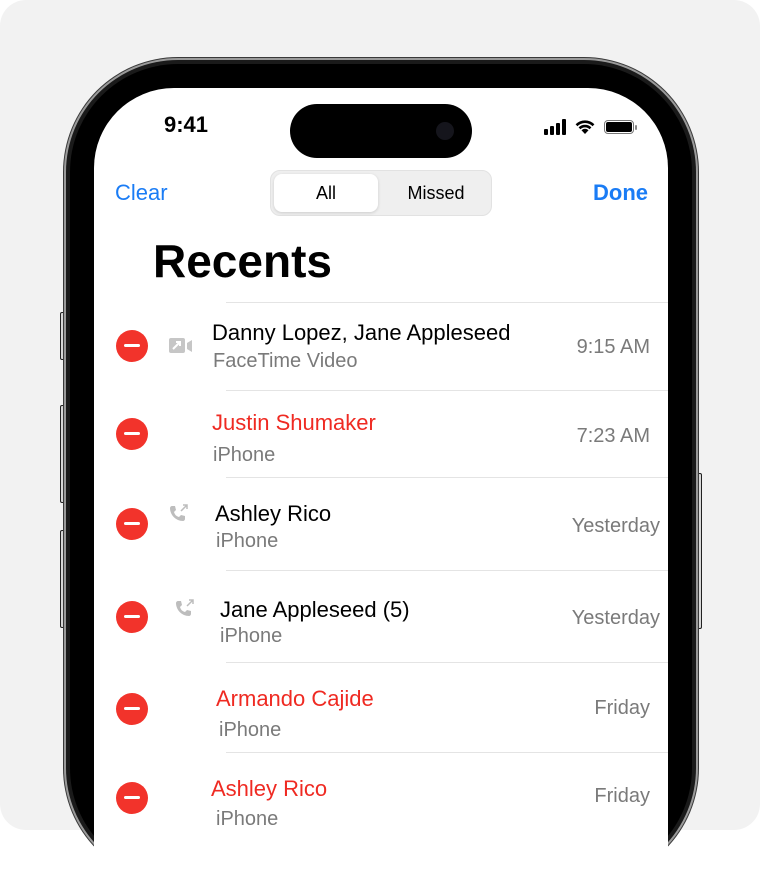 This screenshot has width=760, height=888. I want to click on call-row: Armando Cajide iPhone Friday, so click(381, 707).